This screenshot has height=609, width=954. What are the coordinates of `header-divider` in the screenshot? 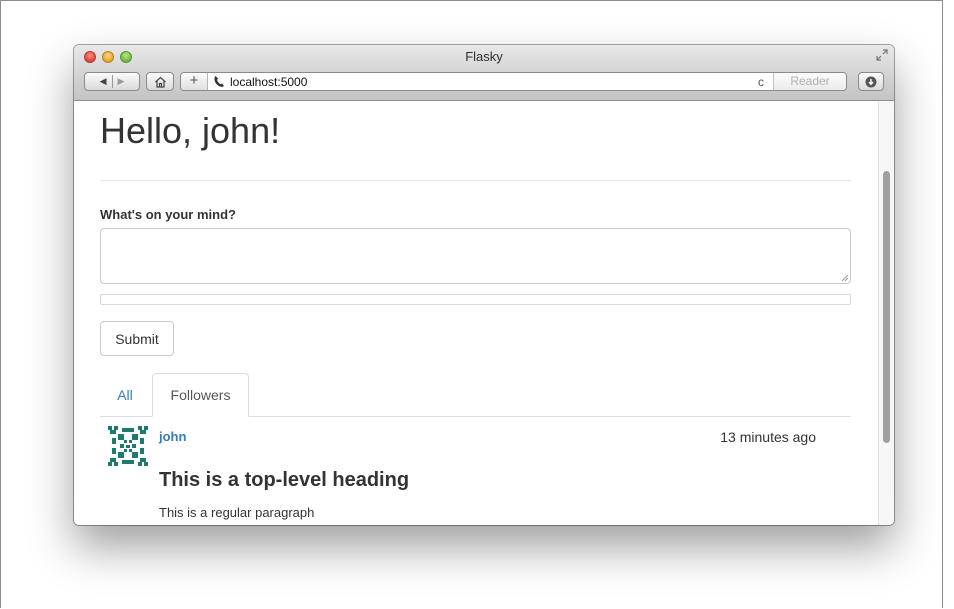 It's located at (475, 180).